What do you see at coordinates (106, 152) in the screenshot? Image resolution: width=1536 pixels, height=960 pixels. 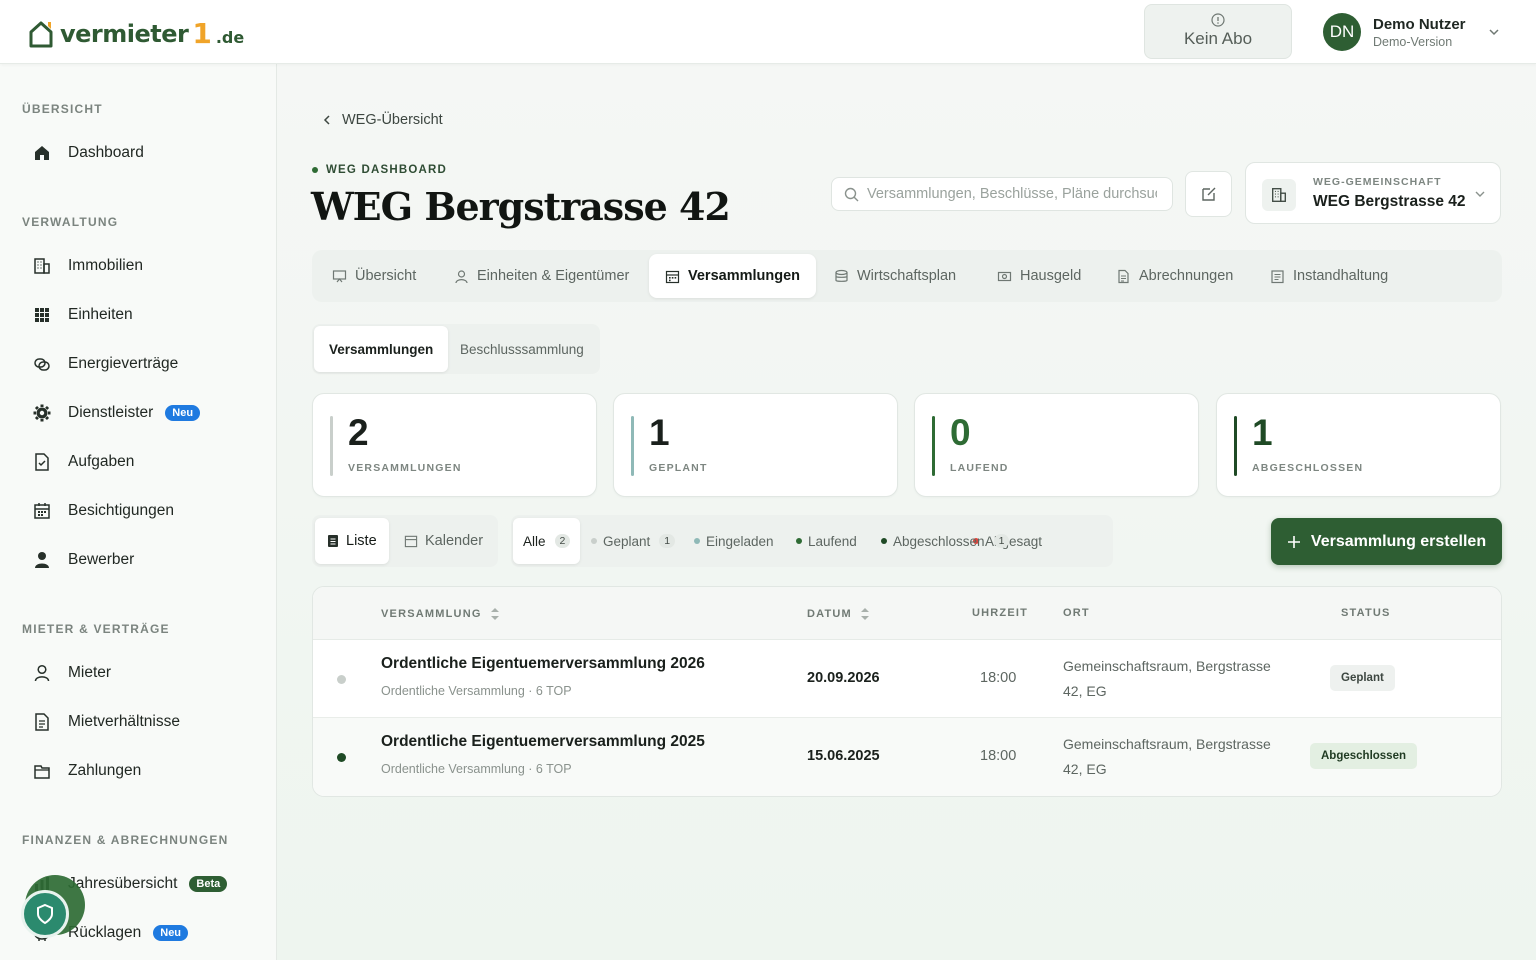 I see `sidebar-item-label: Dashboard` at bounding box center [106, 152].